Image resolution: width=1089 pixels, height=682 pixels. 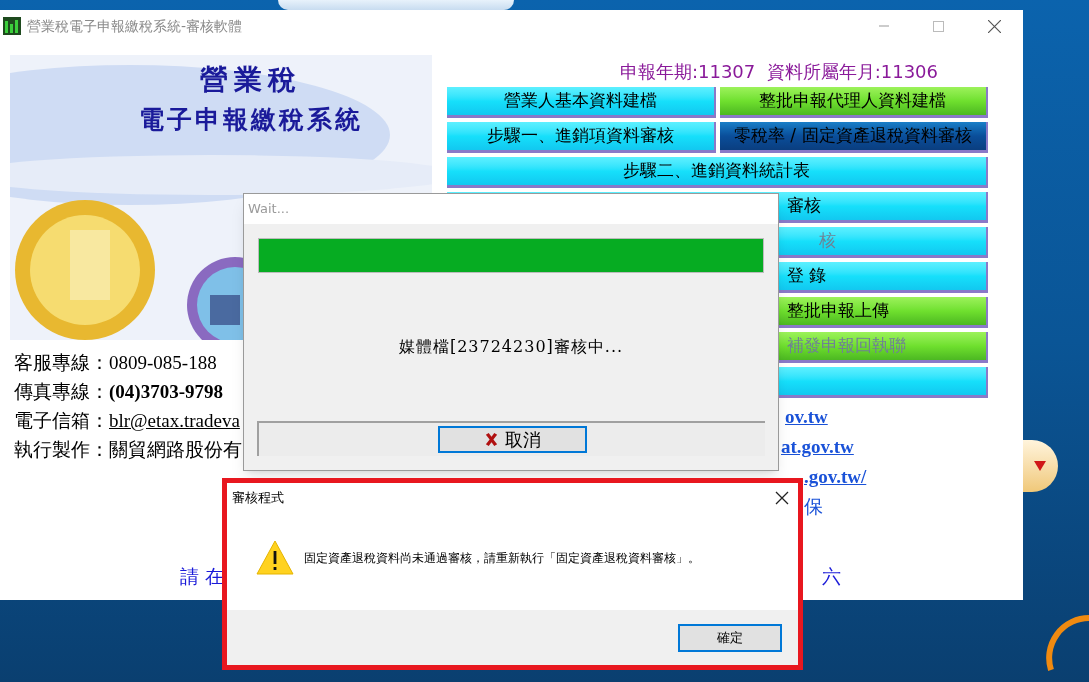 I want to click on period-text: 申報年期:11307 資料所屬年月:11306, so click(x=778, y=72).